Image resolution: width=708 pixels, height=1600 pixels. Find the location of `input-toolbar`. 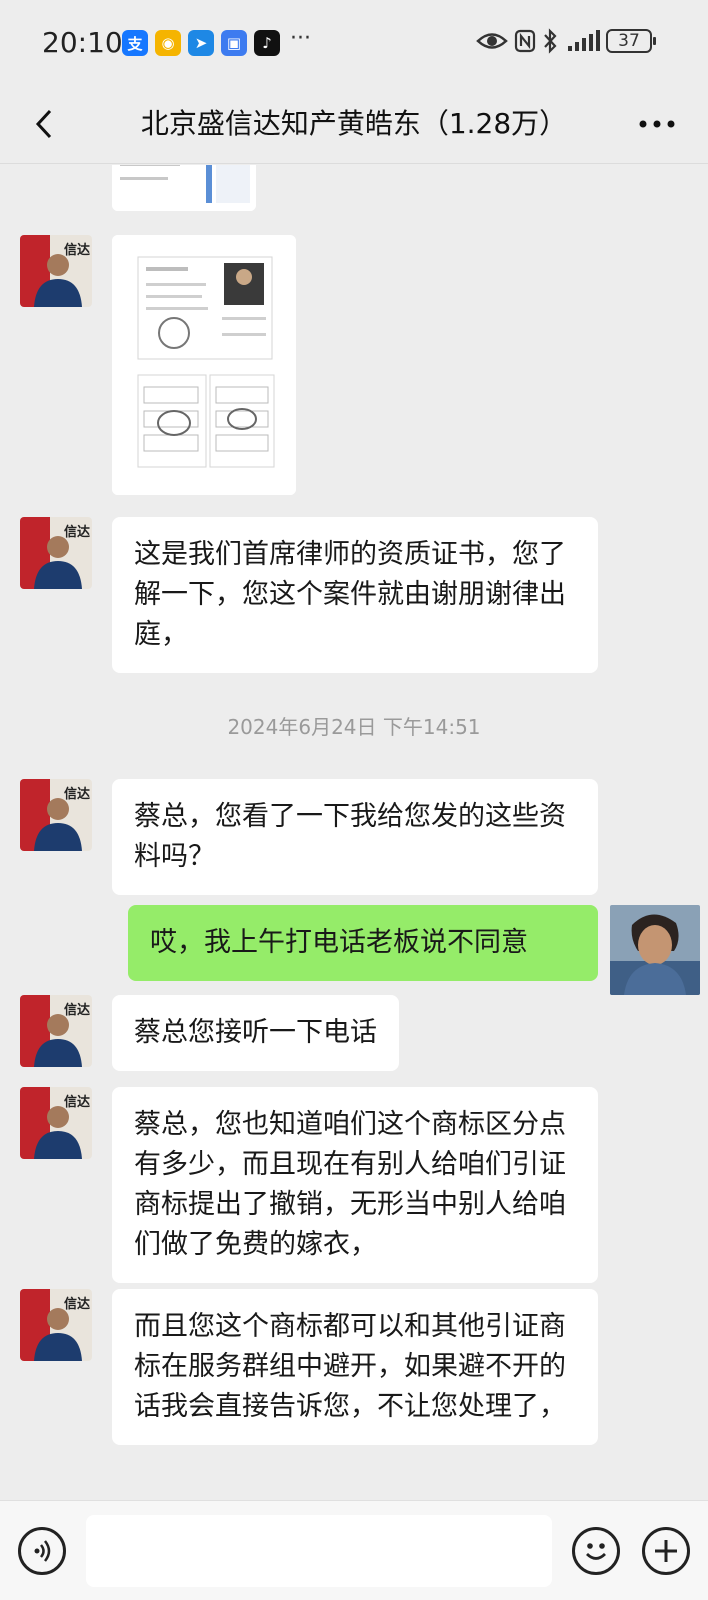

input-toolbar is located at coordinates (354, 1550).